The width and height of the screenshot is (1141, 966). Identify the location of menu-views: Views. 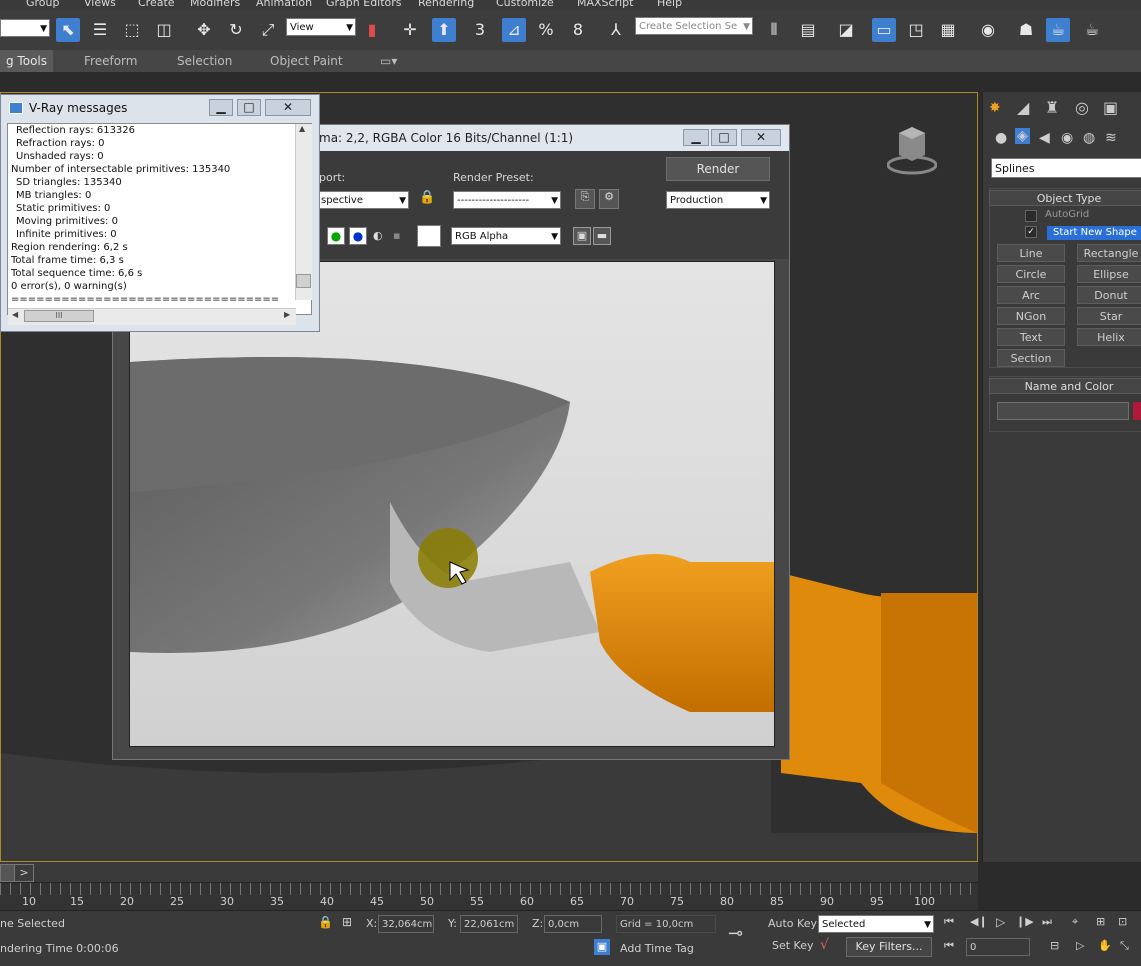
(100, 4).